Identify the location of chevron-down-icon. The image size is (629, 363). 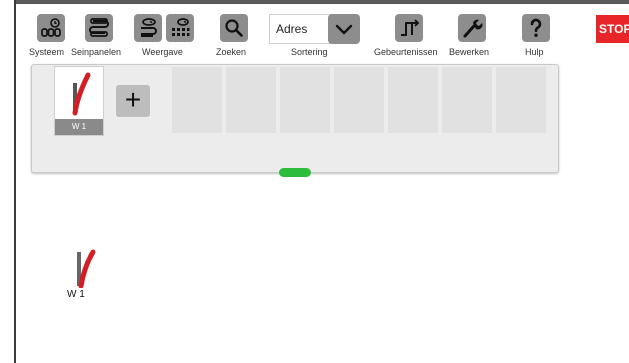
(344, 29).